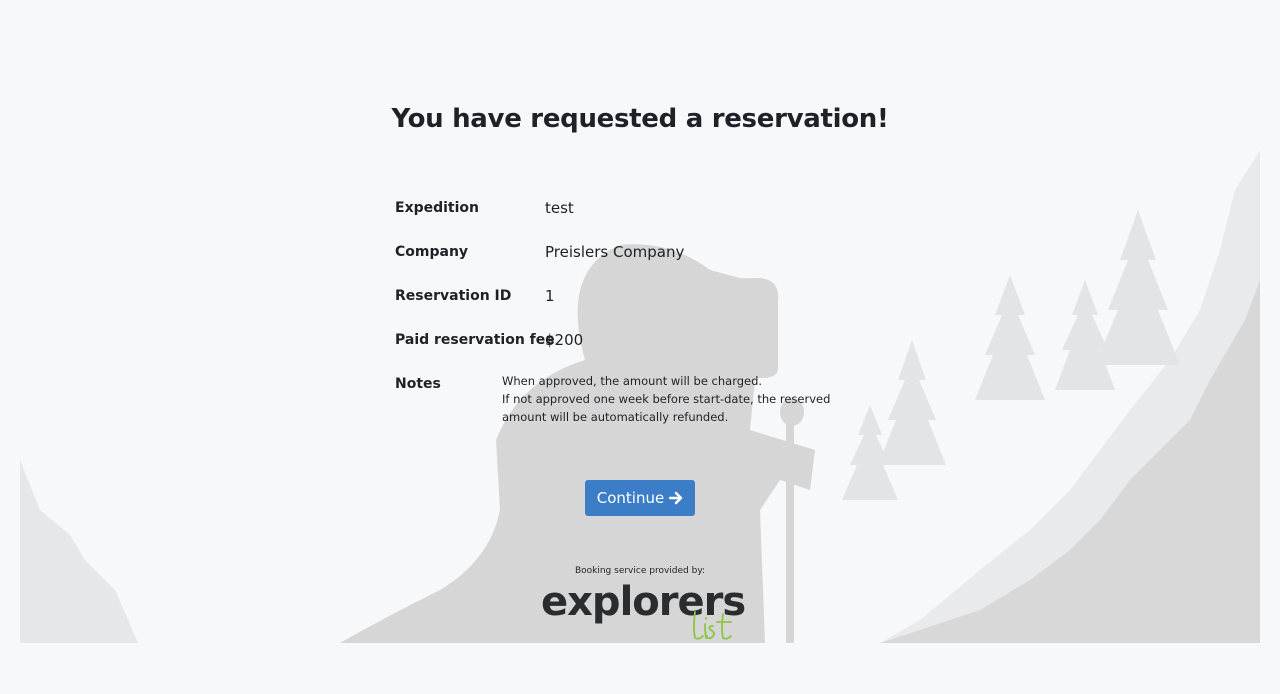 The width and height of the screenshot is (1280, 694). I want to click on continue-button-label: Continue, so click(630, 498).